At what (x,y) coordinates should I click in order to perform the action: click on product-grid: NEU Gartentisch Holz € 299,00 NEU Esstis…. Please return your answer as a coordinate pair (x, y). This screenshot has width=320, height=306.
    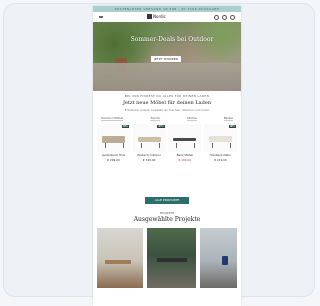
    Looking at the image, I should click on (167, 152).